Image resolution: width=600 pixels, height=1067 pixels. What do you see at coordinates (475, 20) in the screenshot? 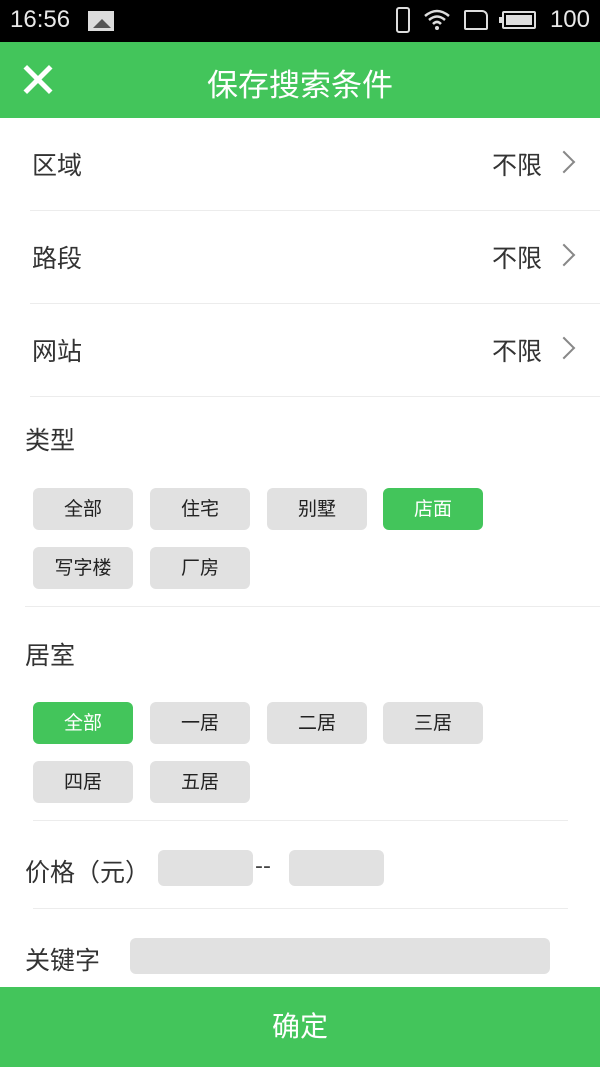
I see `sim-icon` at bounding box center [475, 20].